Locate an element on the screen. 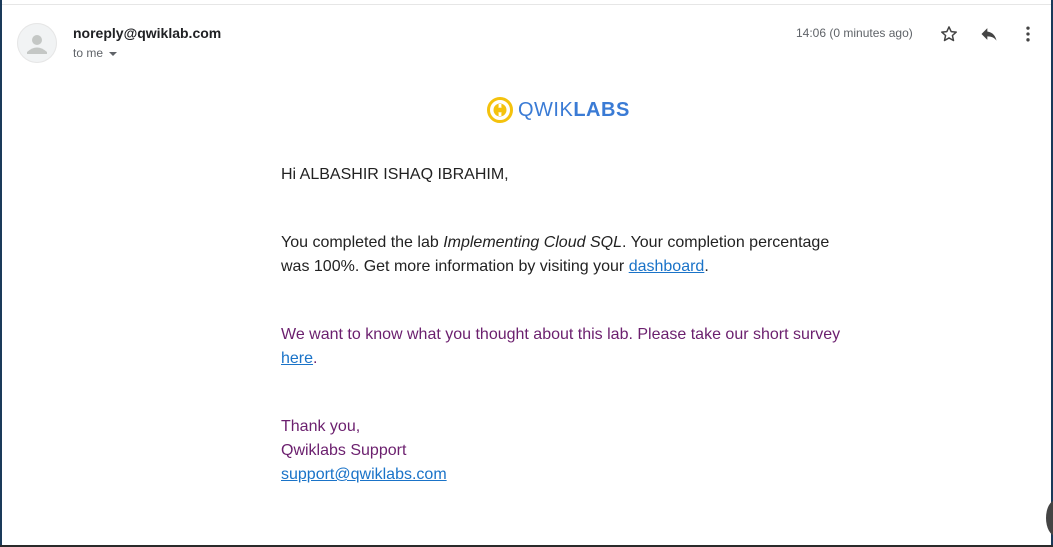  survey-suffix: . is located at coordinates (315, 358).